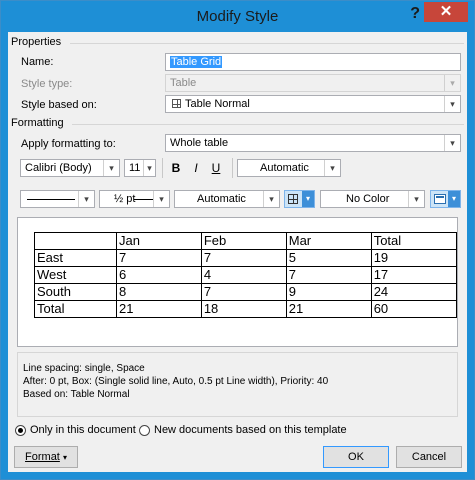  Describe the element at coordinates (217, 104) in the screenshot. I see `based-on-value: Table Normal` at that location.